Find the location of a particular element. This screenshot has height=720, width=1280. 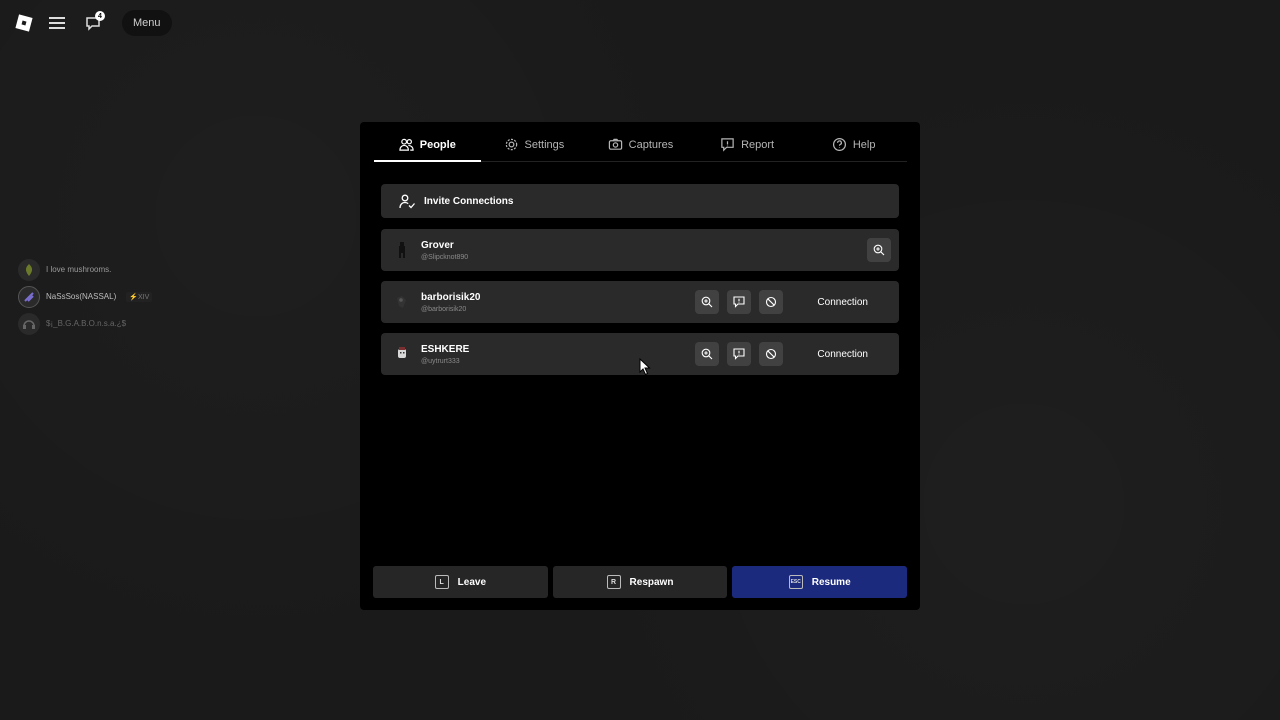

player-display-name: barborisik20 is located at coordinates (451, 297).